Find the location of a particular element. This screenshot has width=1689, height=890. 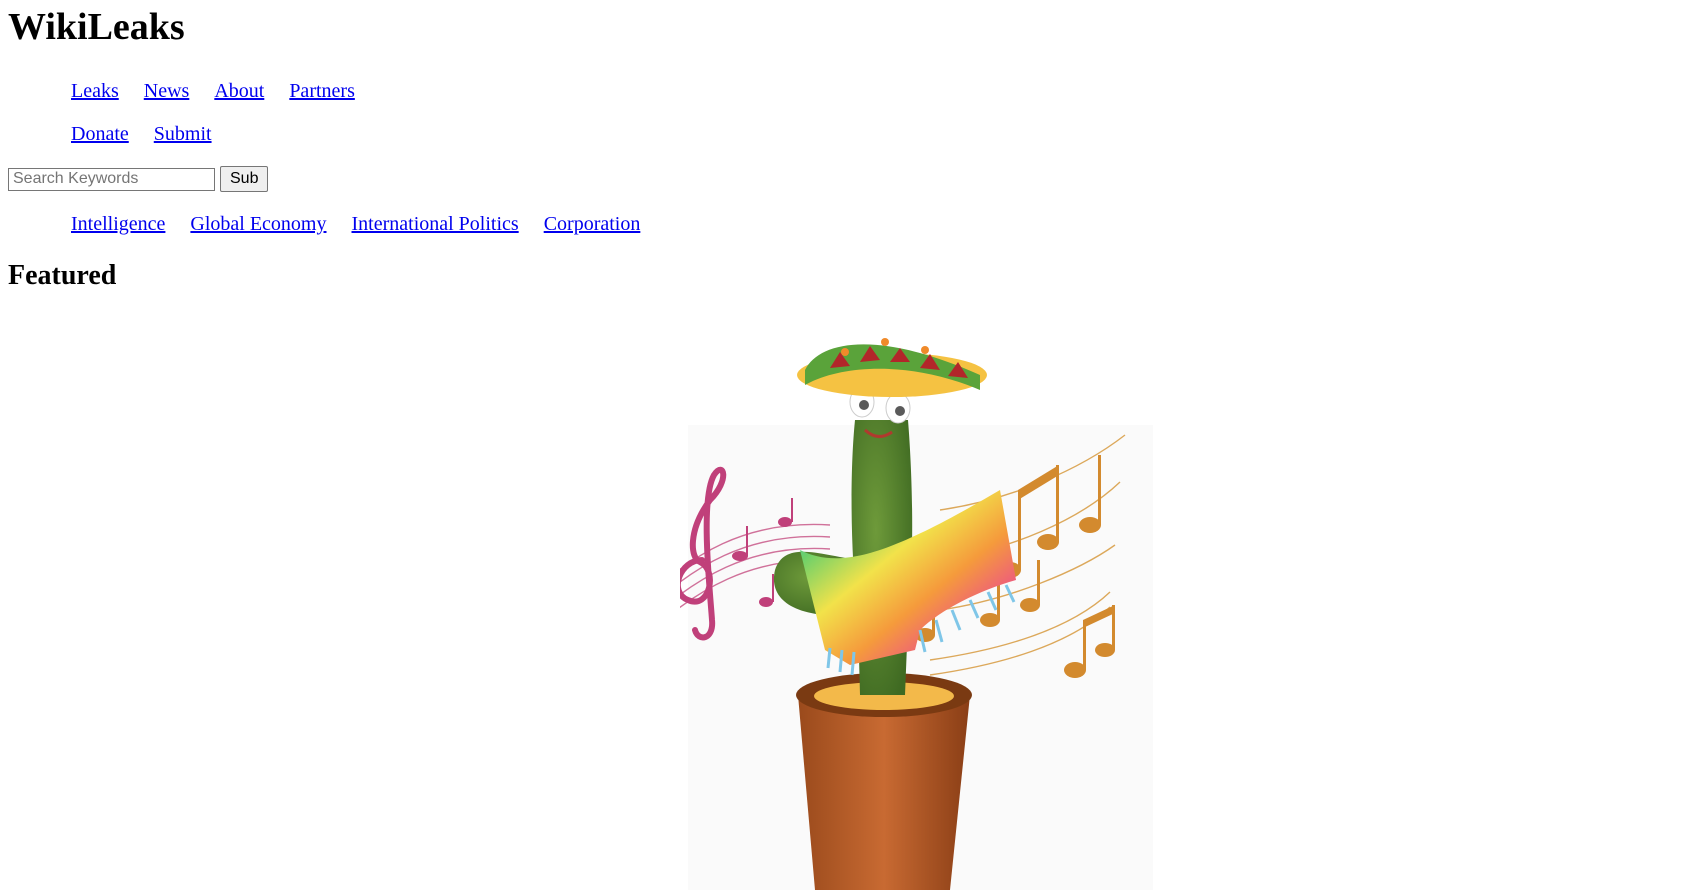

search-input is located at coordinates (111, 179).